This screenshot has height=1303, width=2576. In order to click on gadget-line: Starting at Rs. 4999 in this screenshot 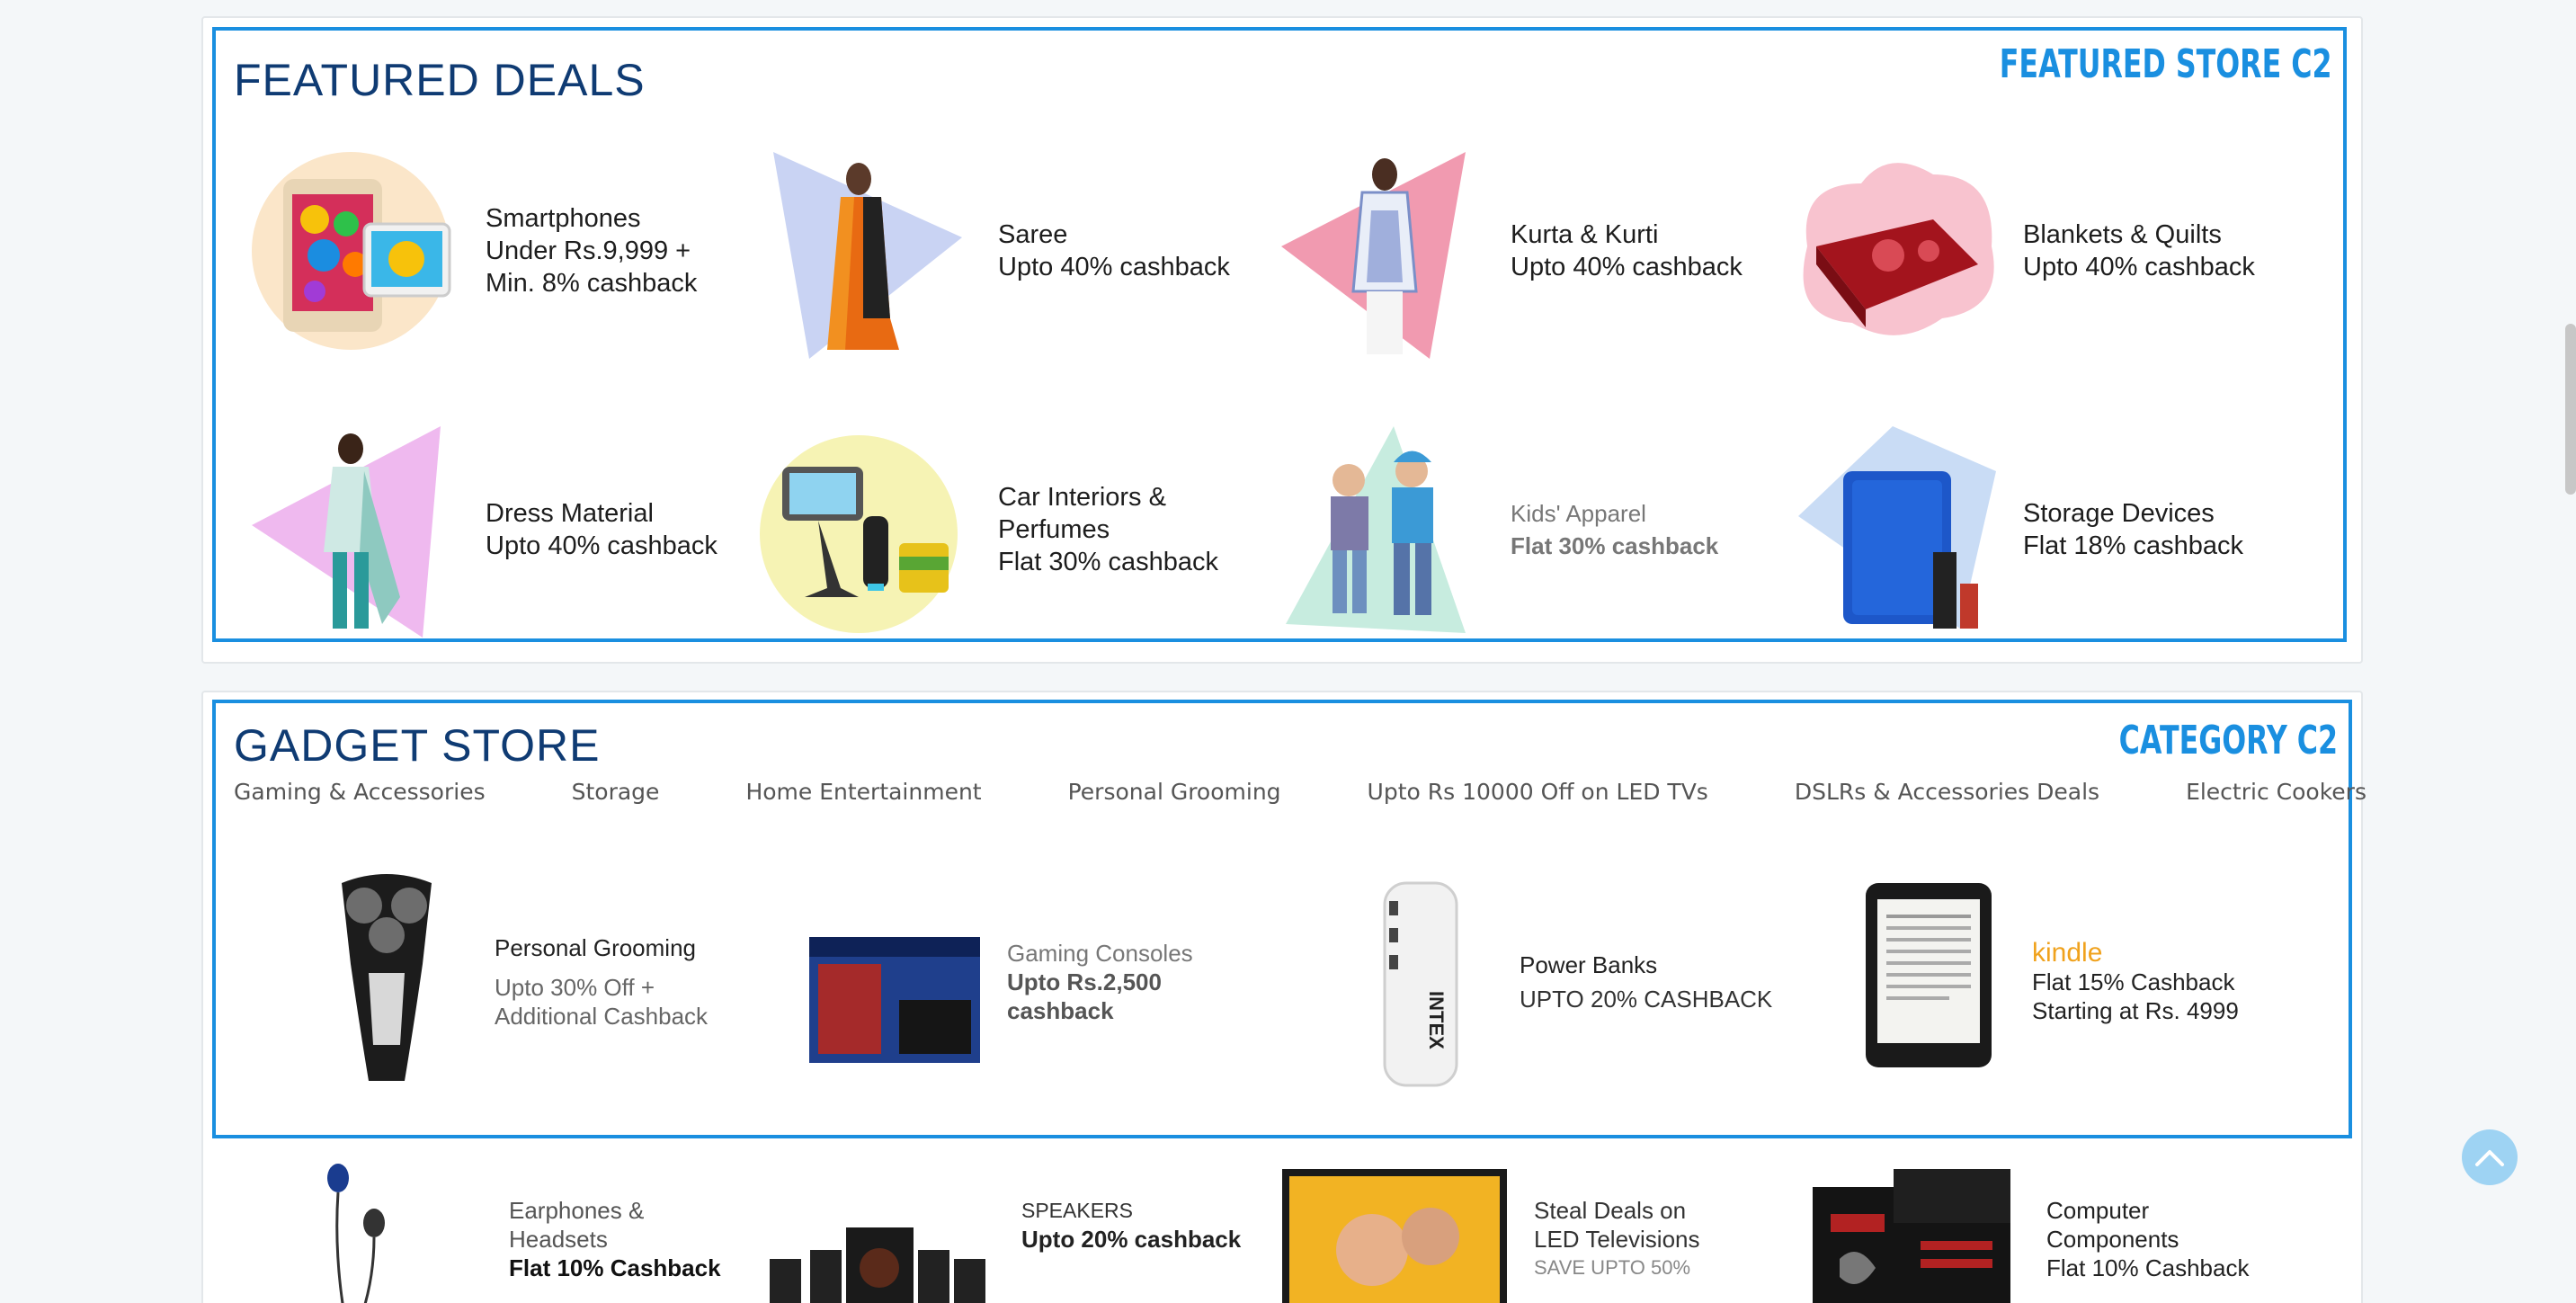, I will do `click(2136, 1011)`.